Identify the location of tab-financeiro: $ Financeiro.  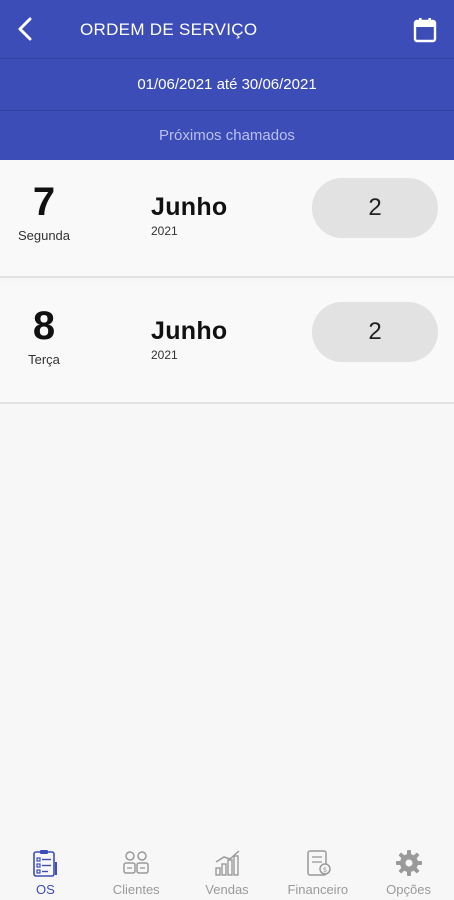
(317, 869).